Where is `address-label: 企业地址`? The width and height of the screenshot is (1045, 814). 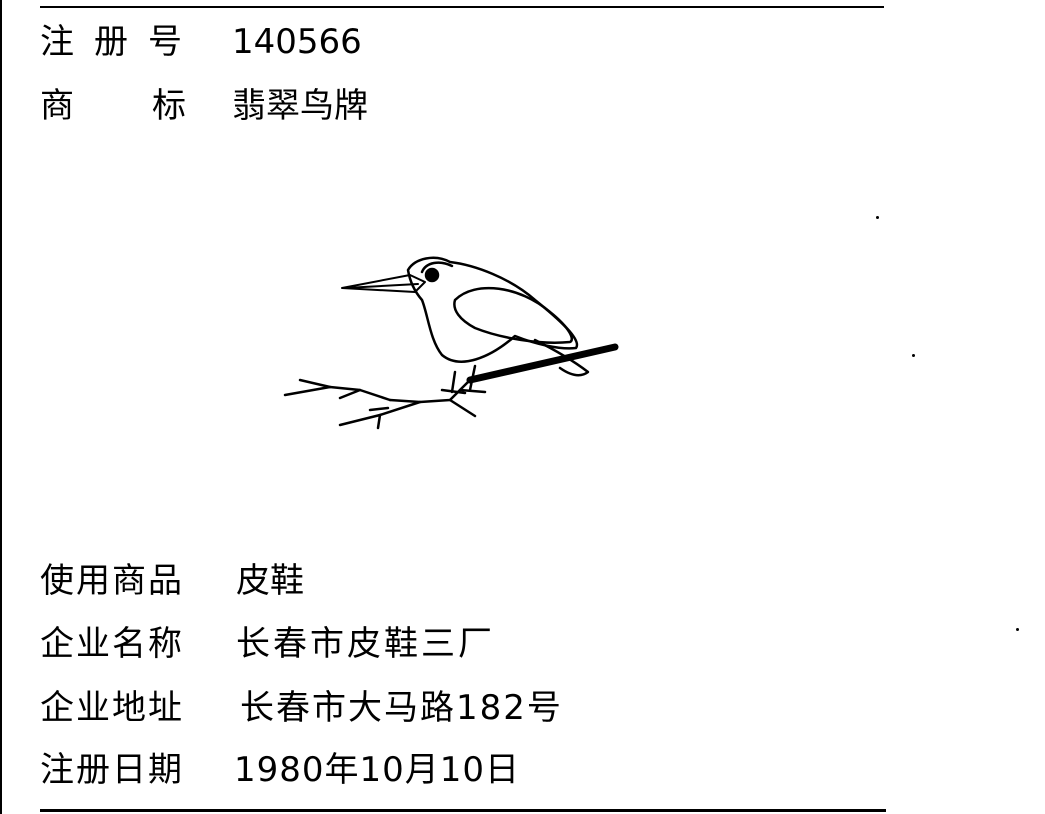 address-label: 企业地址 is located at coordinates (112, 708).